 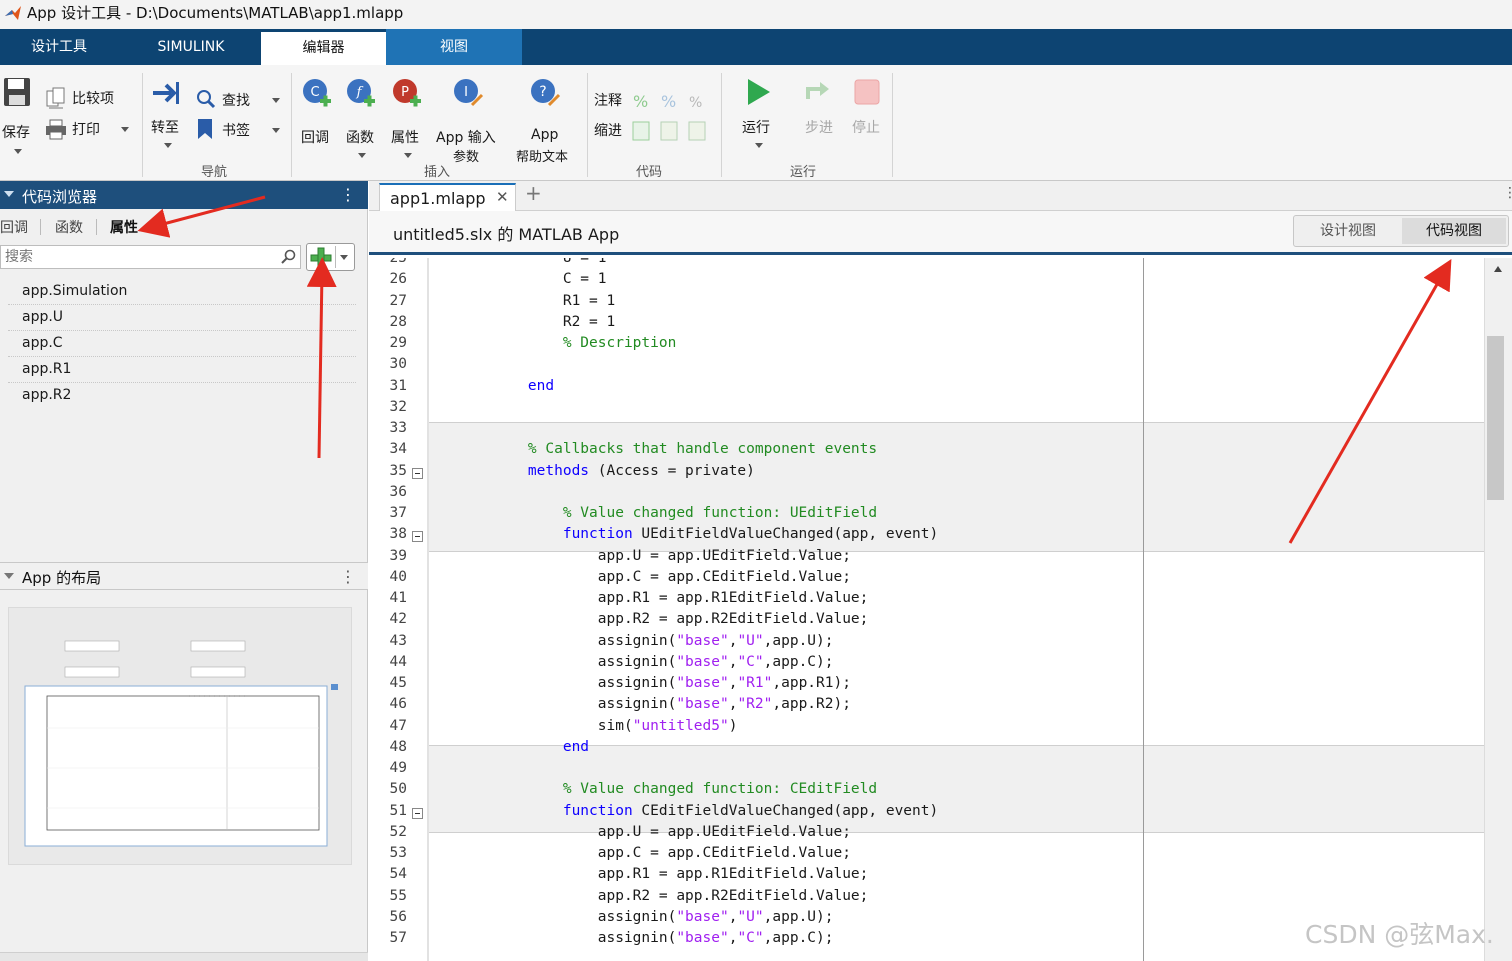 What do you see at coordinates (926, 621) in the screenshot?
I see `code-line: 42 app.R2 = app.R2EditField.Value;` at bounding box center [926, 621].